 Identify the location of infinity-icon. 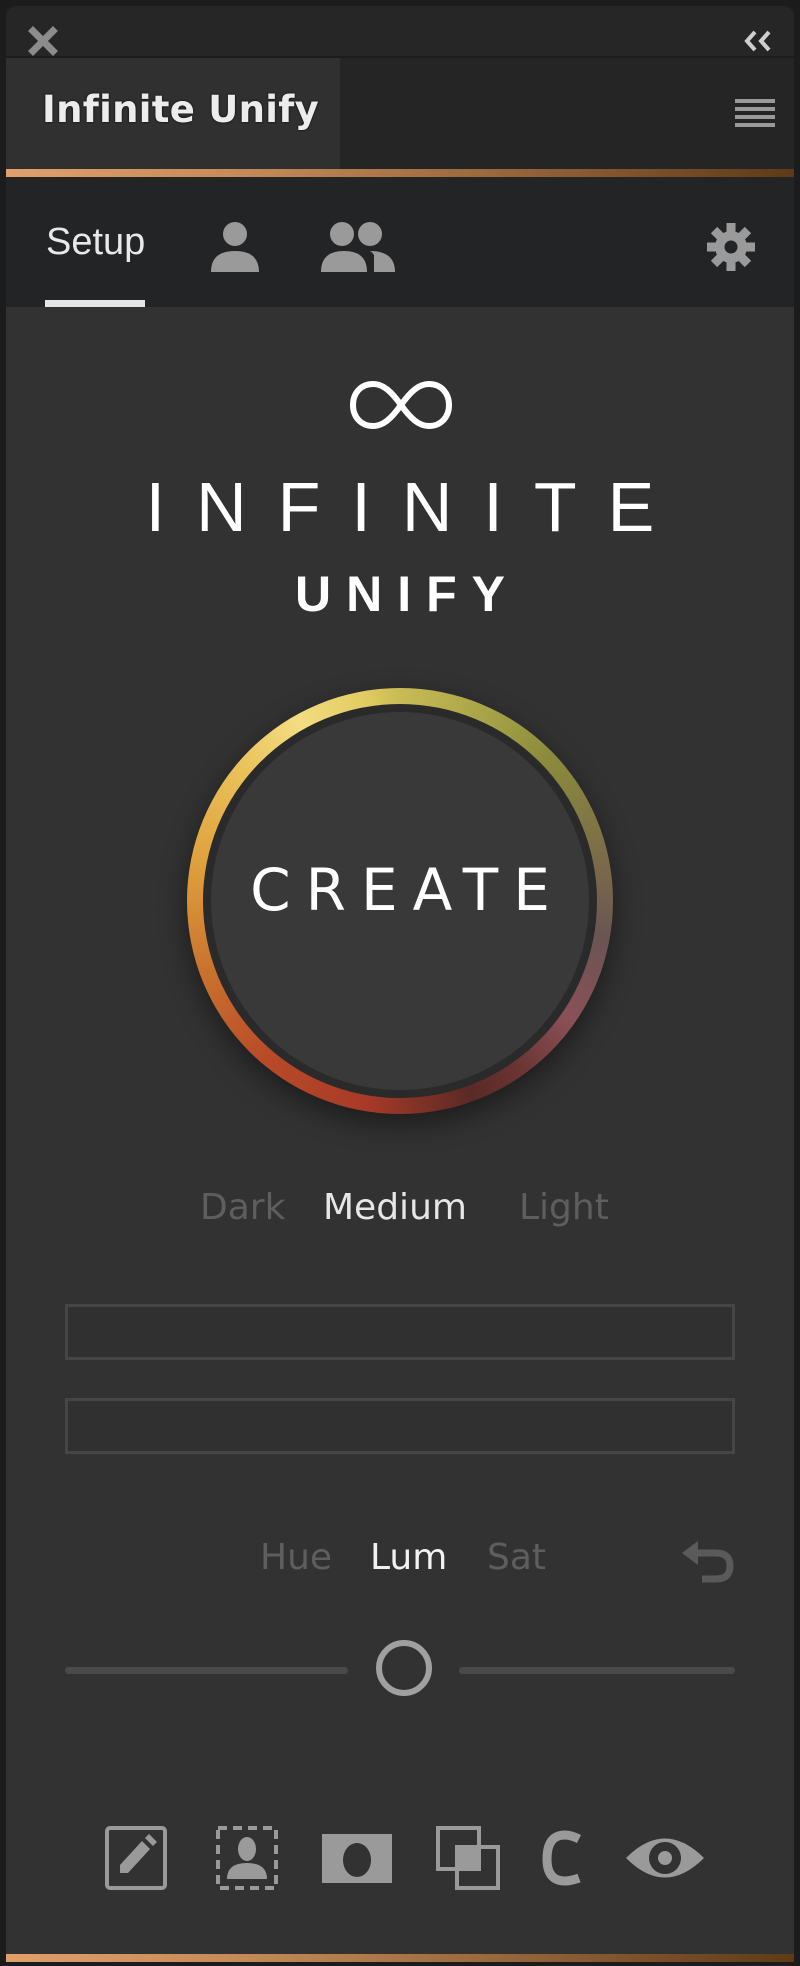
(401, 405).